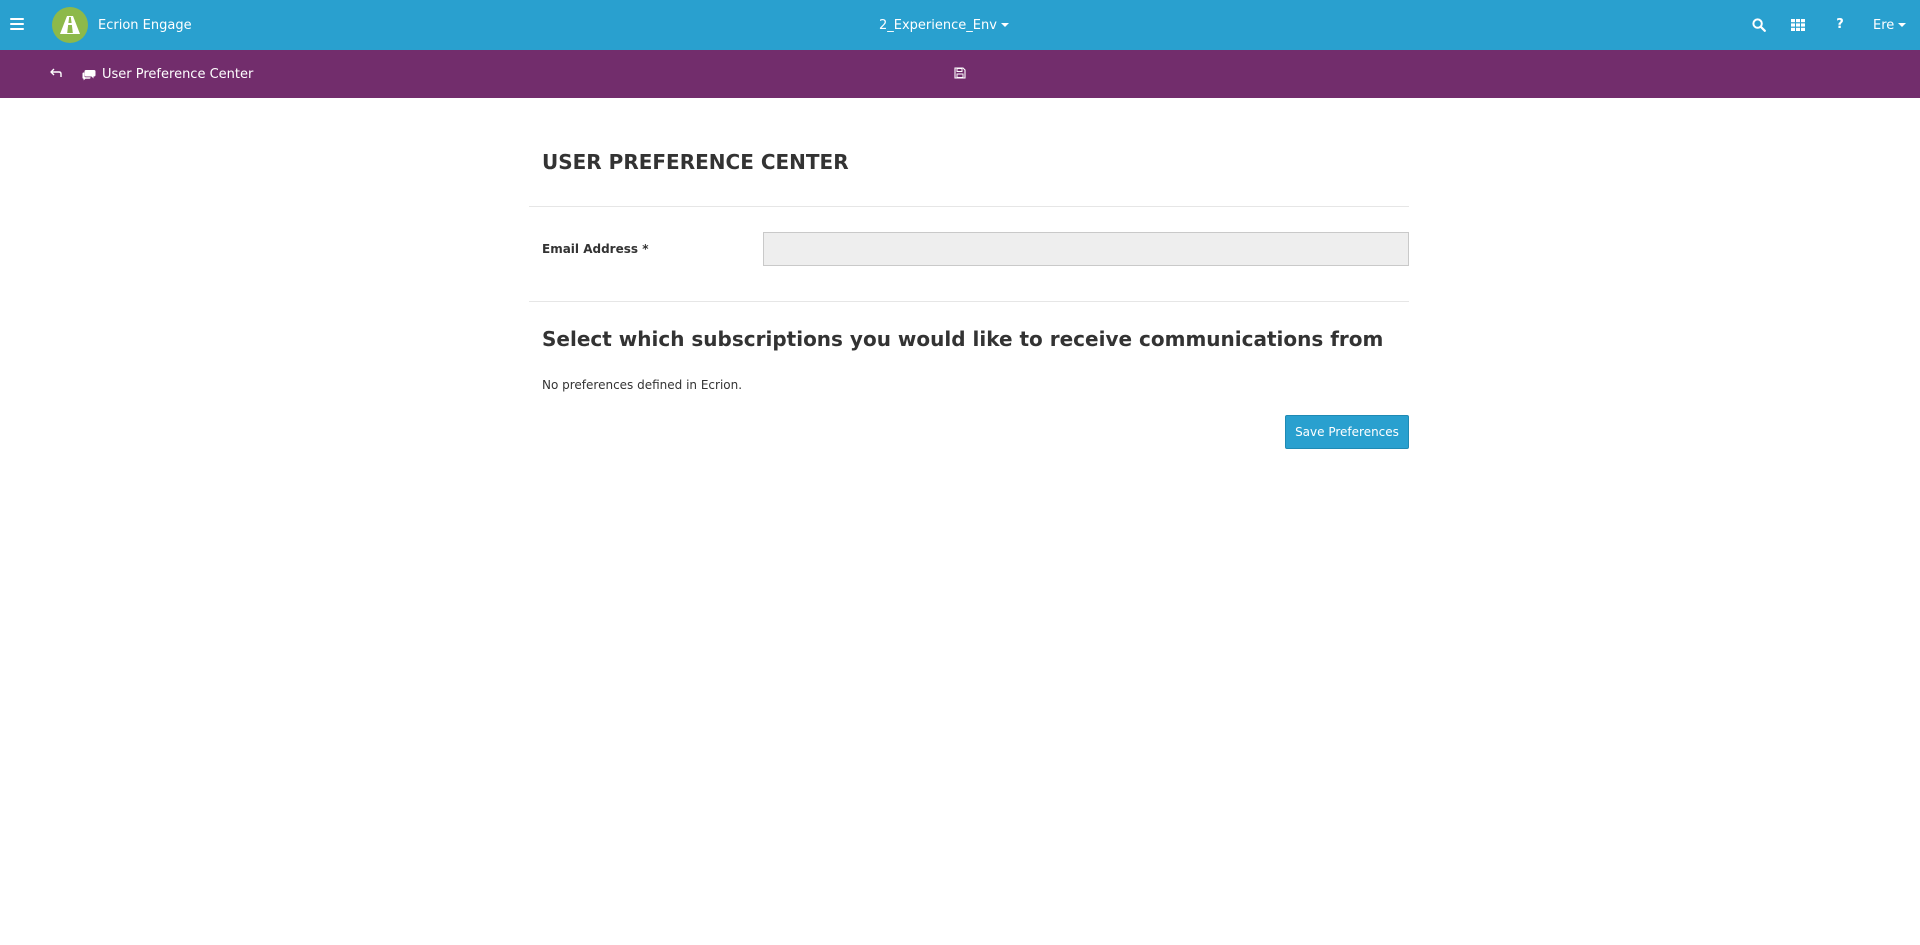 This screenshot has width=1920, height=945. Describe the element at coordinates (1840, 25) in the screenshot. I see `help-icon: ?` at that location.